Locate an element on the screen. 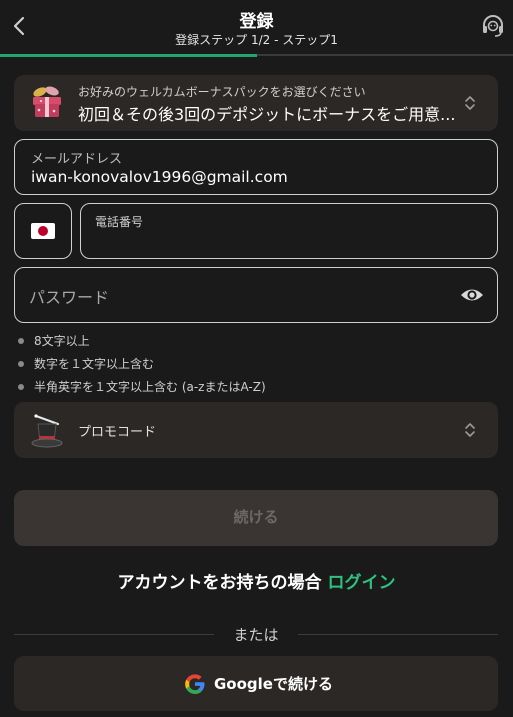 This screenshot has width=513, height=717. country-code-select is located at coordinates (43, 231).